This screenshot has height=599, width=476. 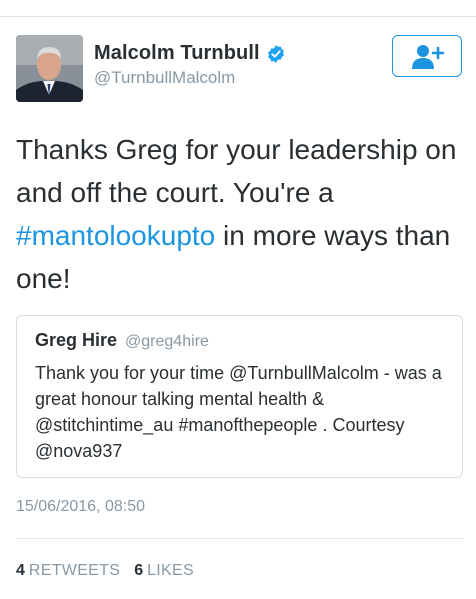 I want to click on author-name: Malcolm Turnbull, so click(x=177, y=53).